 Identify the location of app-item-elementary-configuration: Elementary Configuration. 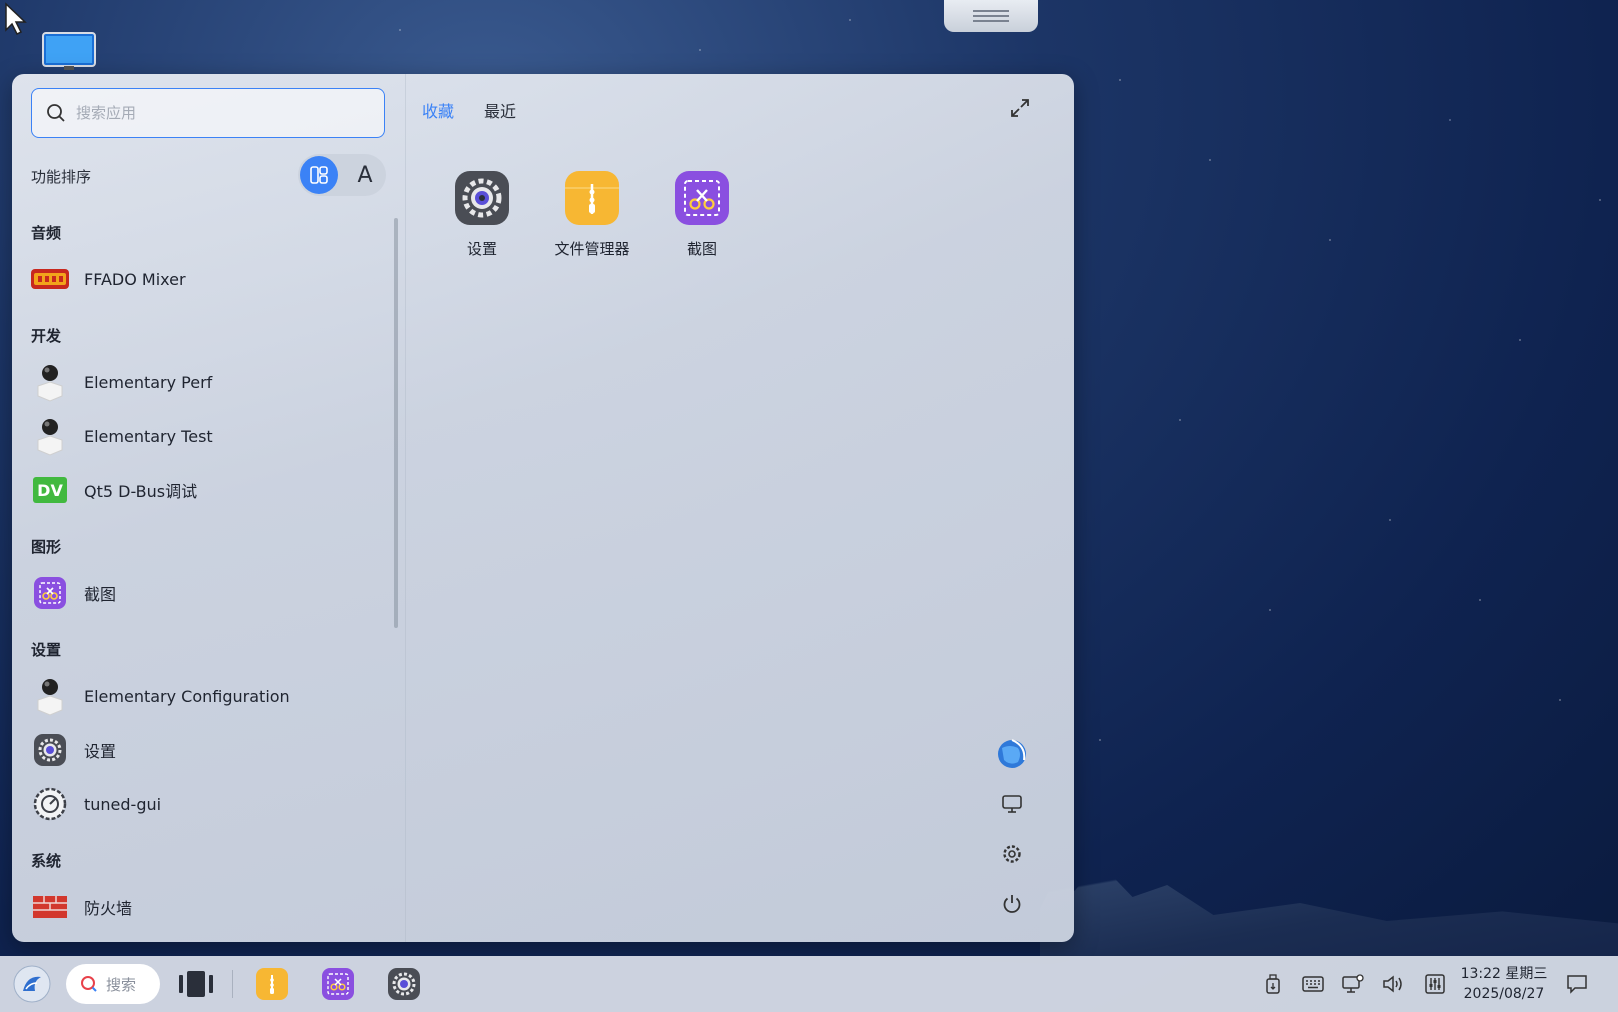
(201, 696).